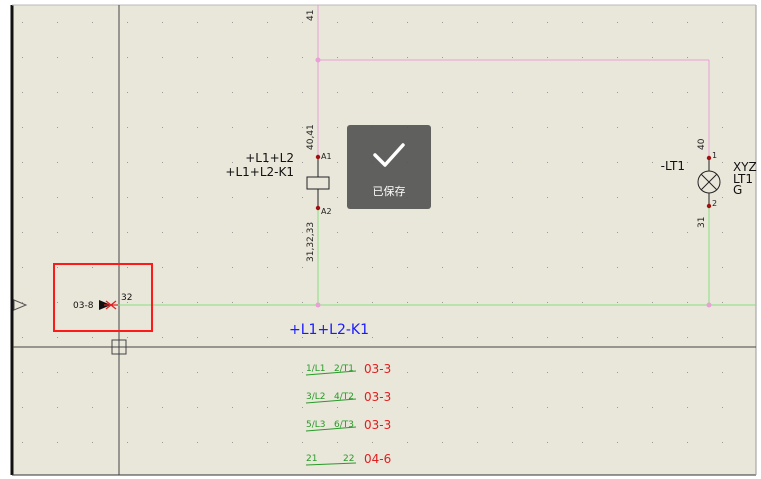 Image resolution: width=761 pixels, height=479 pixels. Describe the element at coordinates (389, 155) in the screenshot. I see `checkmark-icon` at that location.